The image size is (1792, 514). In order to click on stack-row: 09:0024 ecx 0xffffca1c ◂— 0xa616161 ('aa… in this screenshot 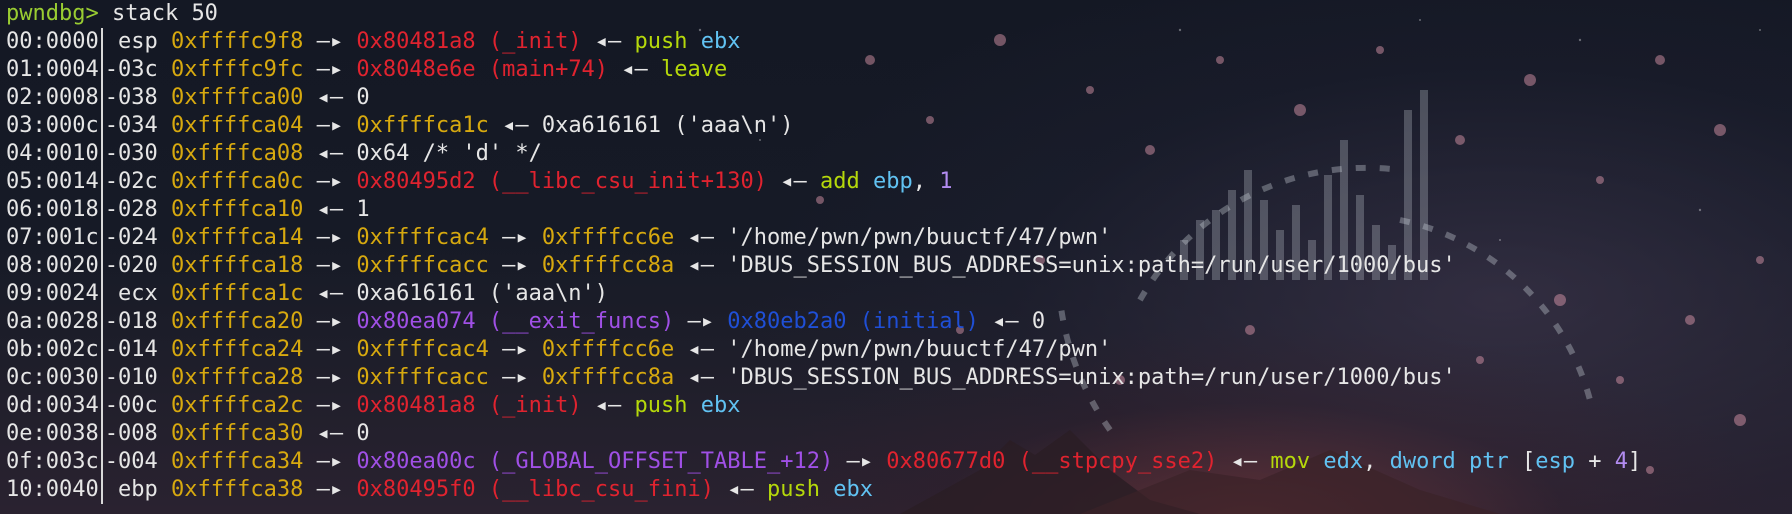, I will do `click(899, 294)`.